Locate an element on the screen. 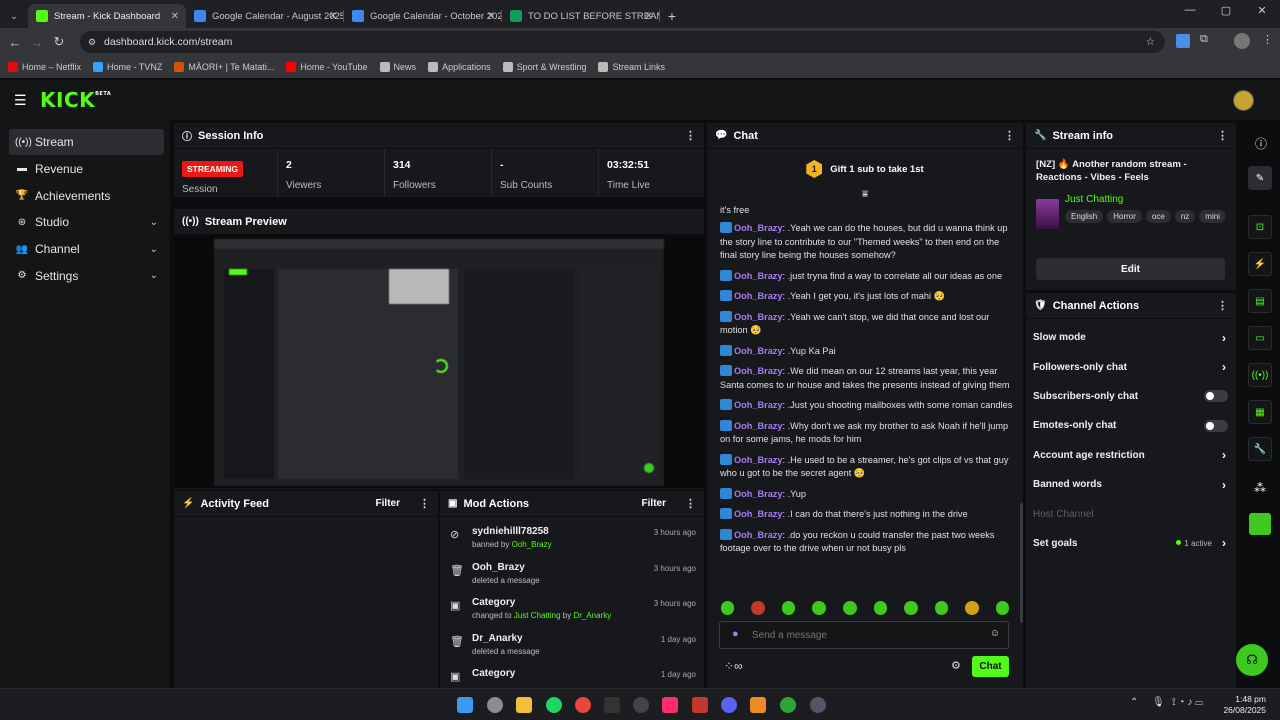 The image size is (1280, 720). channel-action-slow-mode: Slow mode › is located at coordinates (1131, 337).